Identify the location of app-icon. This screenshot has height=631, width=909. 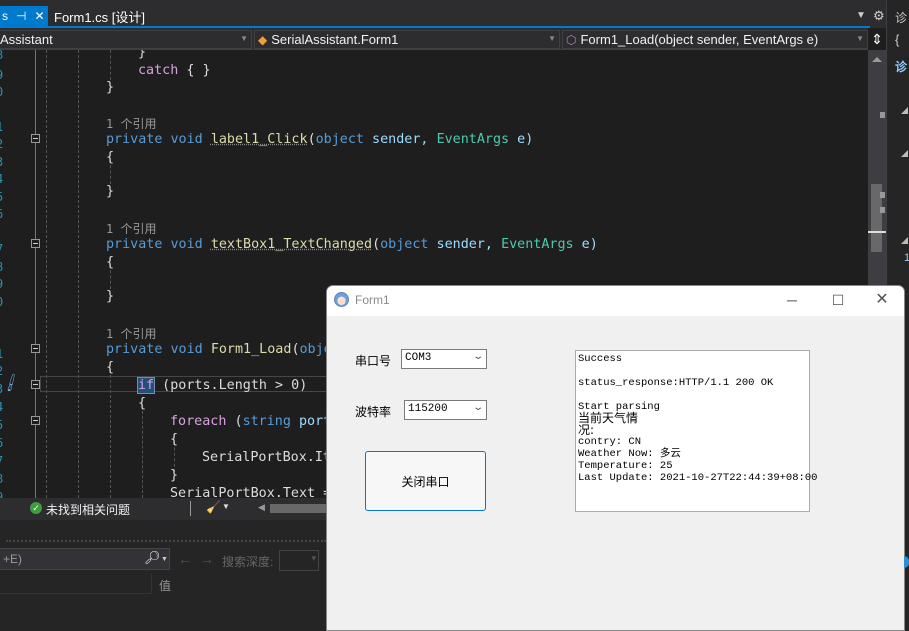
(341, 299).